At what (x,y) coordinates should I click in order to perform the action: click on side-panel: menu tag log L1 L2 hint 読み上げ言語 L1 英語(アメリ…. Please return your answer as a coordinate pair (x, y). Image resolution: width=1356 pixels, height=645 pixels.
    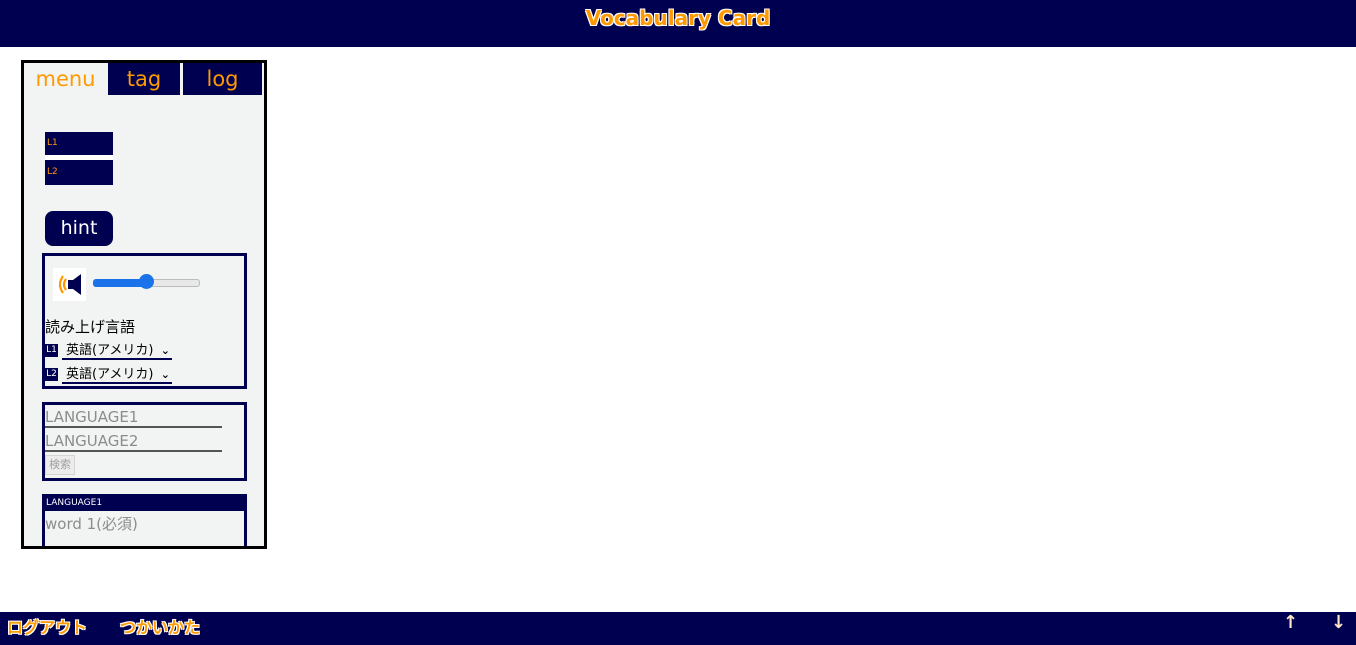
    Looking at the image, I should click on (144, 304).